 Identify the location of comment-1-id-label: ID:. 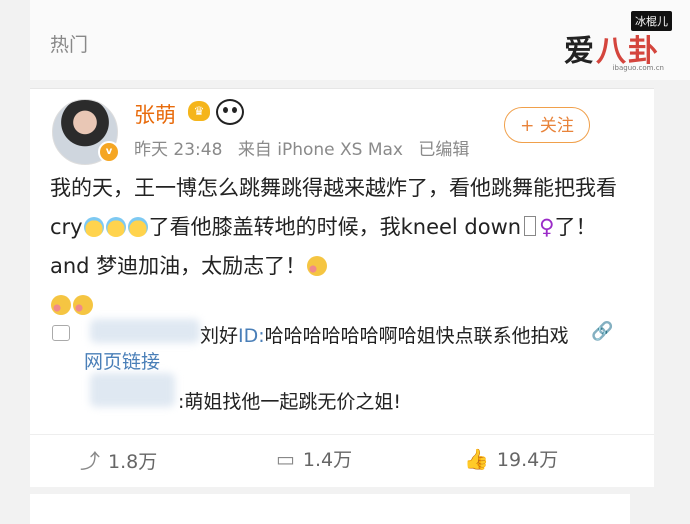
(251, 336).